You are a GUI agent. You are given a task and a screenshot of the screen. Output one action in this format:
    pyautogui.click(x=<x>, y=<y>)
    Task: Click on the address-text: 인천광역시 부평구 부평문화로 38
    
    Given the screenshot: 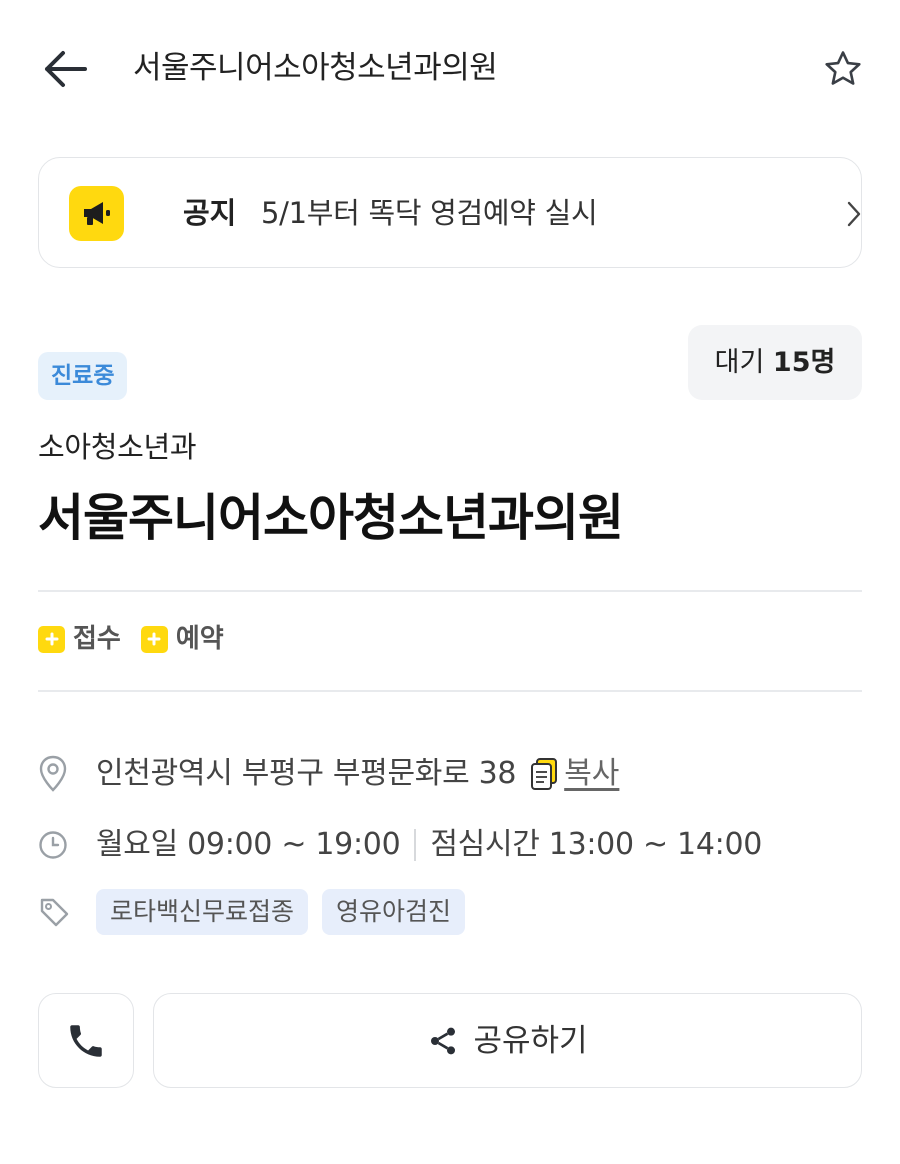 What is the action you would take?
    pyautogui.click(x=306, y=773)
    